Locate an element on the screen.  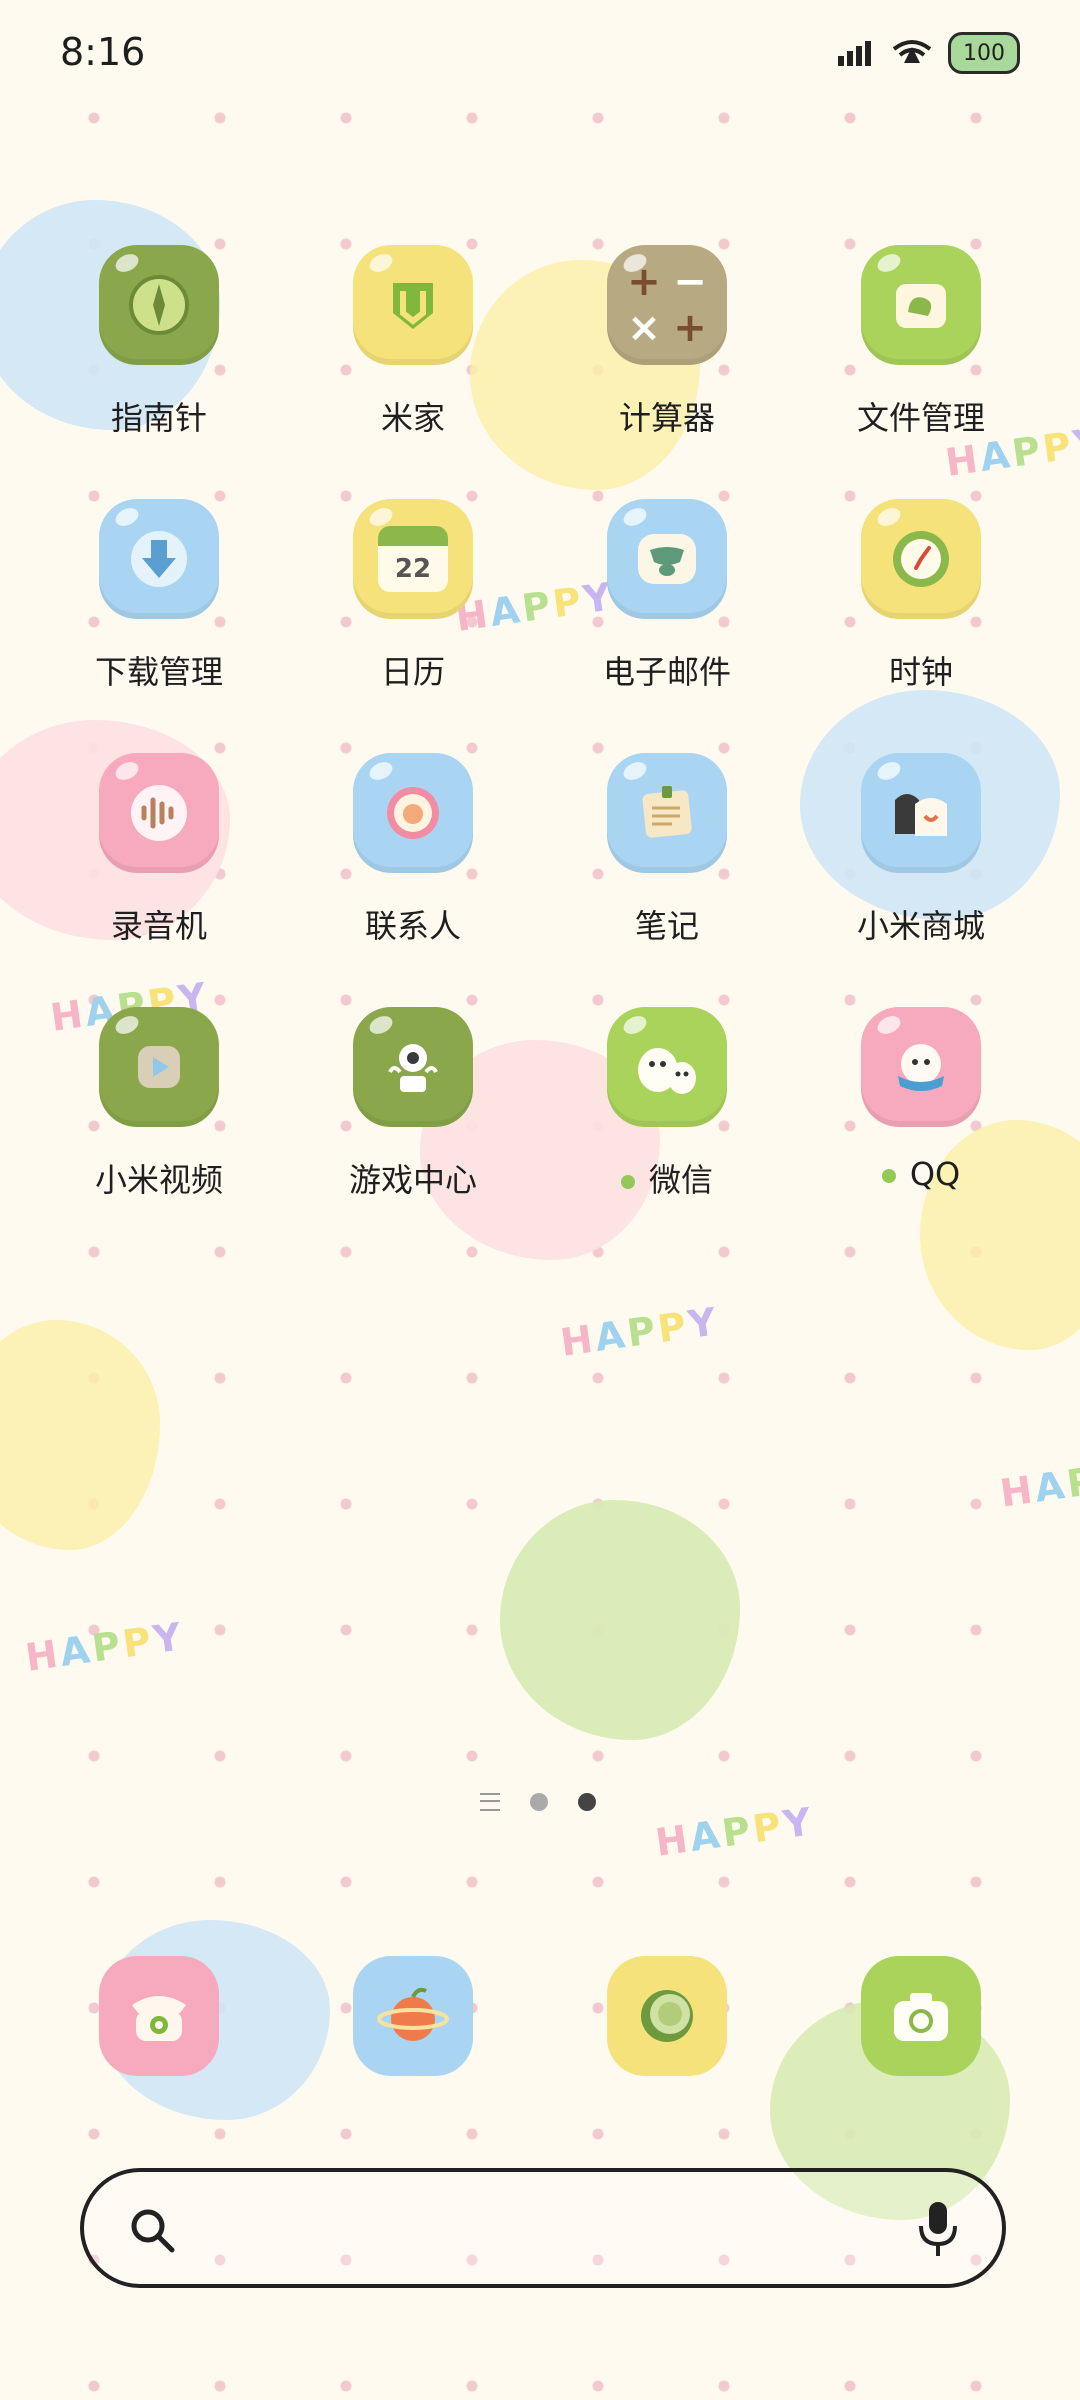
app-contacts: 联系人 is located at coordinates (413, 868).